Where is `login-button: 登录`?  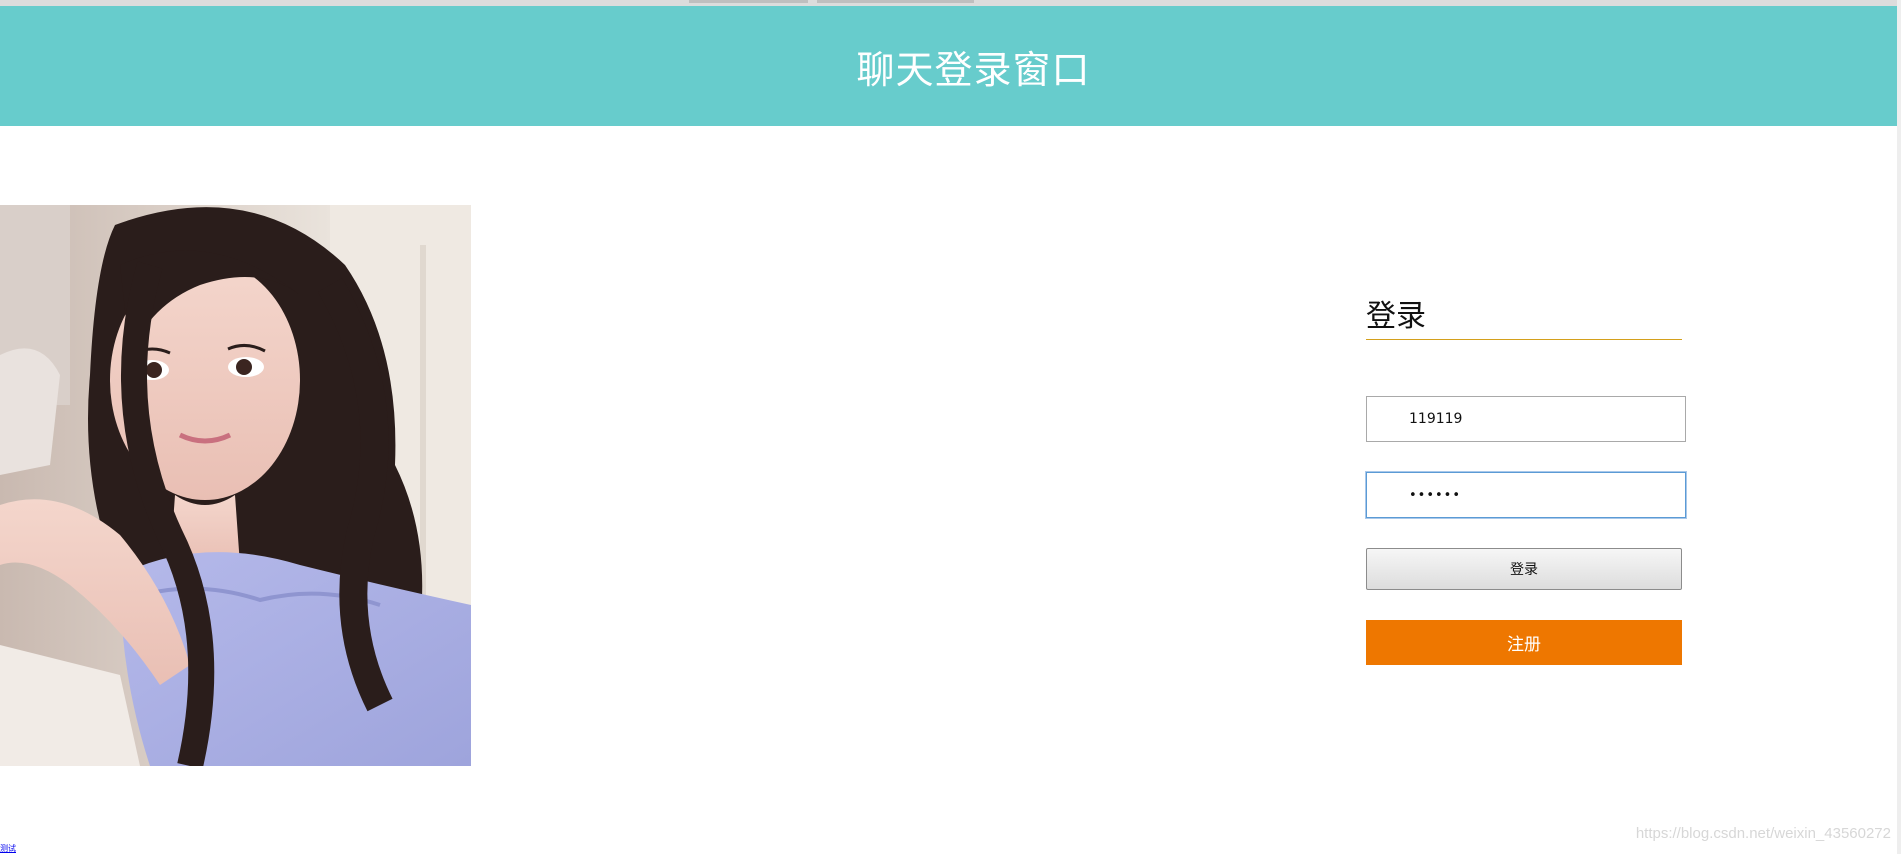 login-button: 登录 is located at coordinates (1524, 569).